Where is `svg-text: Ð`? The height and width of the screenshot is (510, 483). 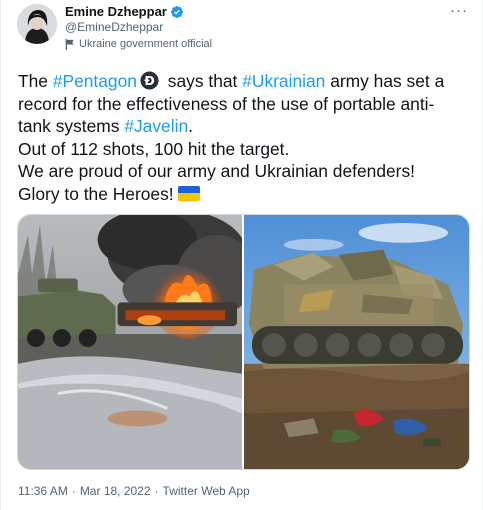 svg-text: Ð is located at coordinates (149, 81).